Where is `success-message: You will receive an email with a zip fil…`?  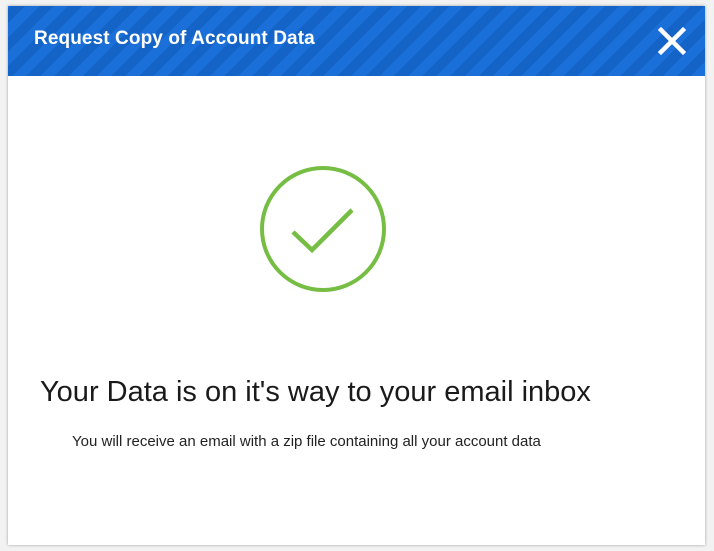 success-message: You will receive an email with a zip fil… is located at coordinates (306, 441).